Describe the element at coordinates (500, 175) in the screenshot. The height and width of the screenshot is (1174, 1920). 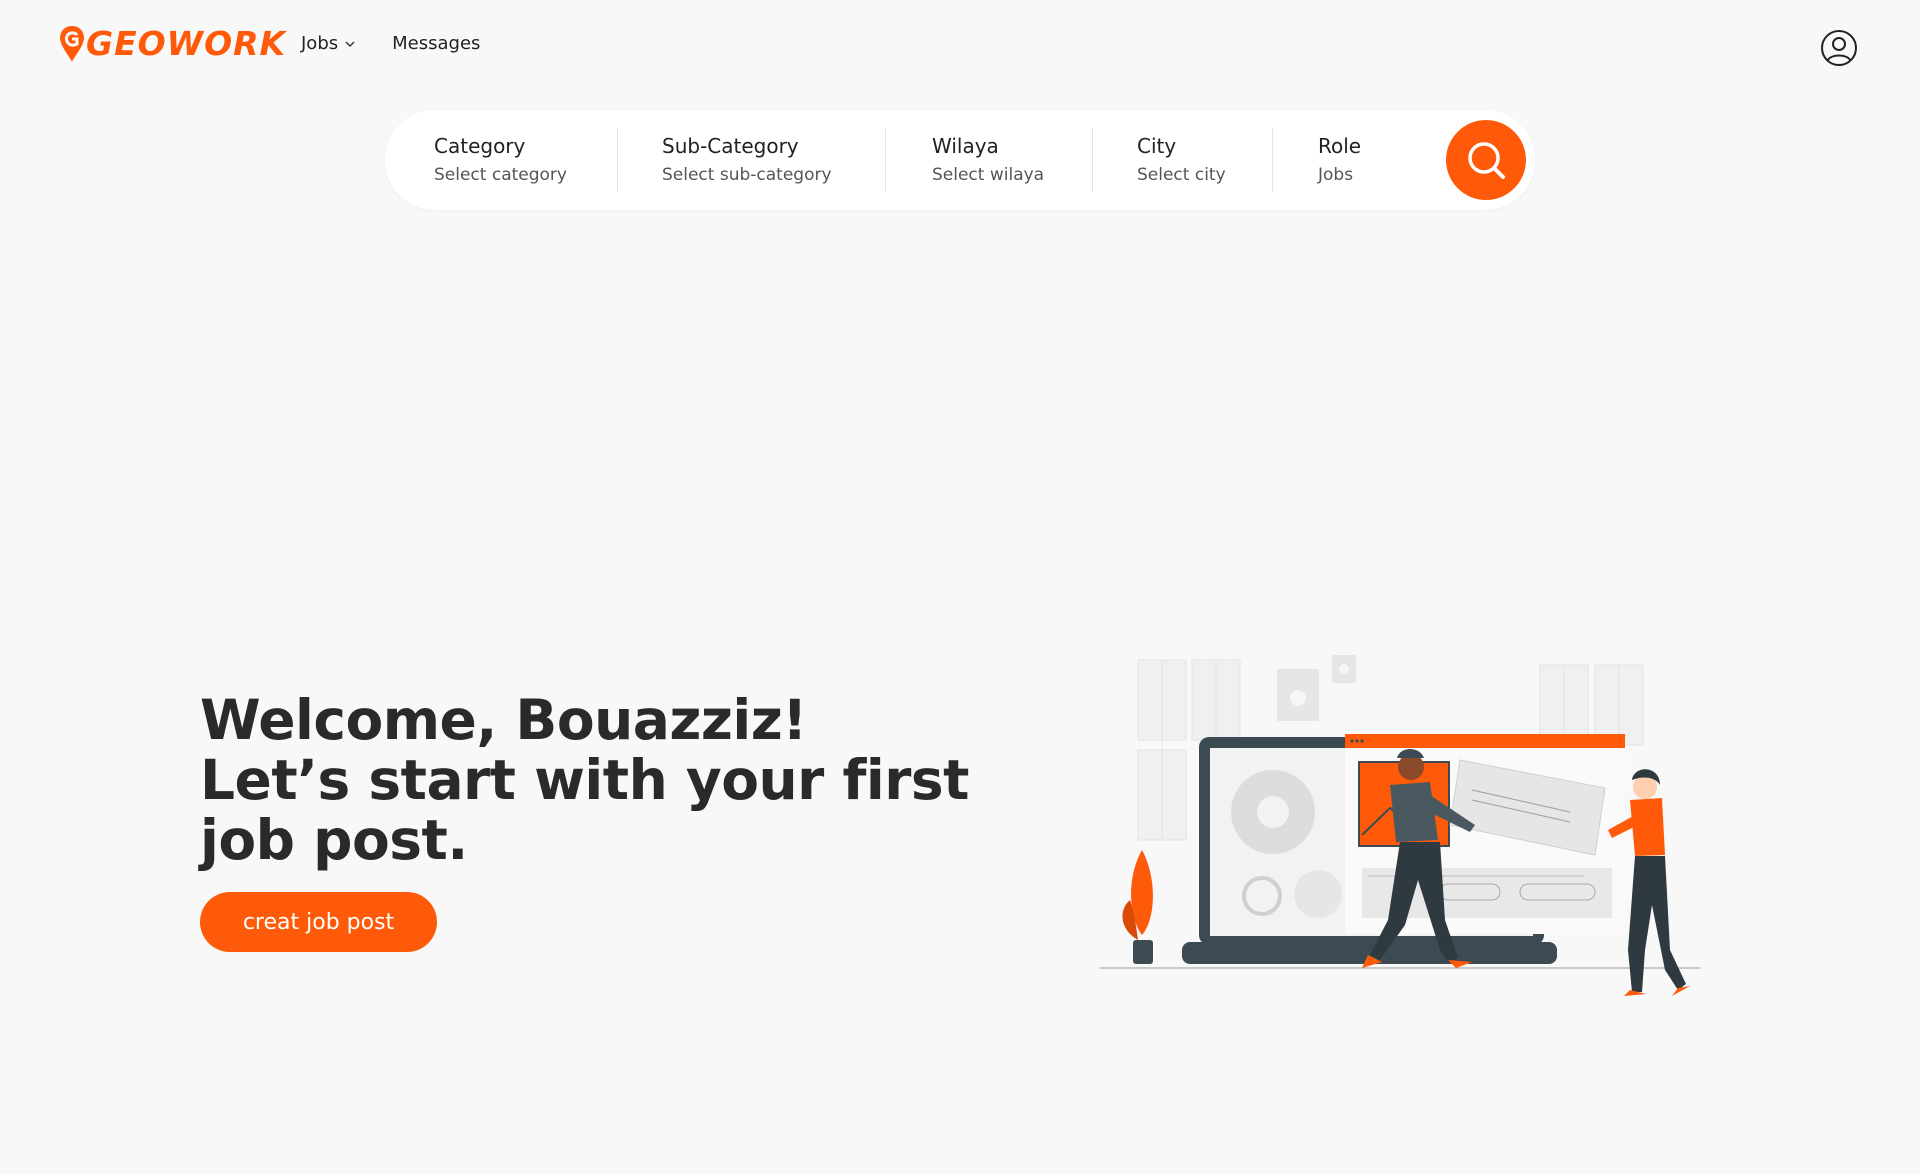
I see `category-value: Select category` at that location.